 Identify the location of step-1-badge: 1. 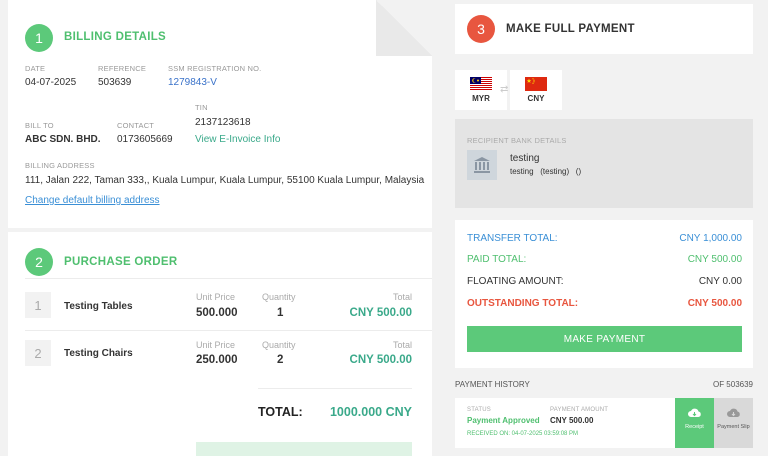
(39, 38).